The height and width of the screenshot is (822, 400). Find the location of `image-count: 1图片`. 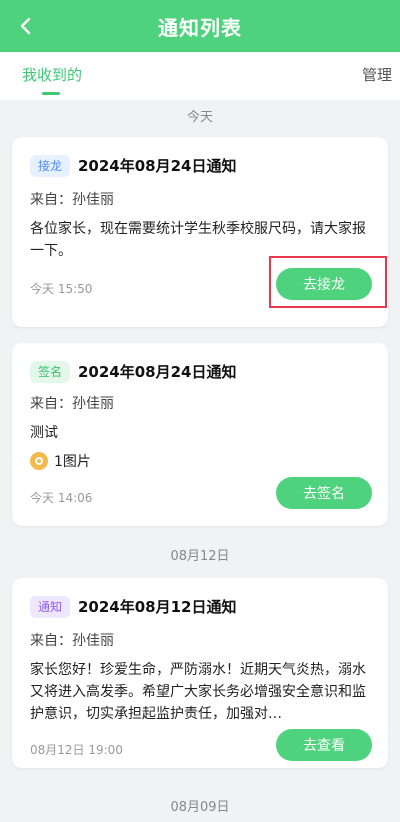

image-count: 1图片 is located at coordinates (60, 461).